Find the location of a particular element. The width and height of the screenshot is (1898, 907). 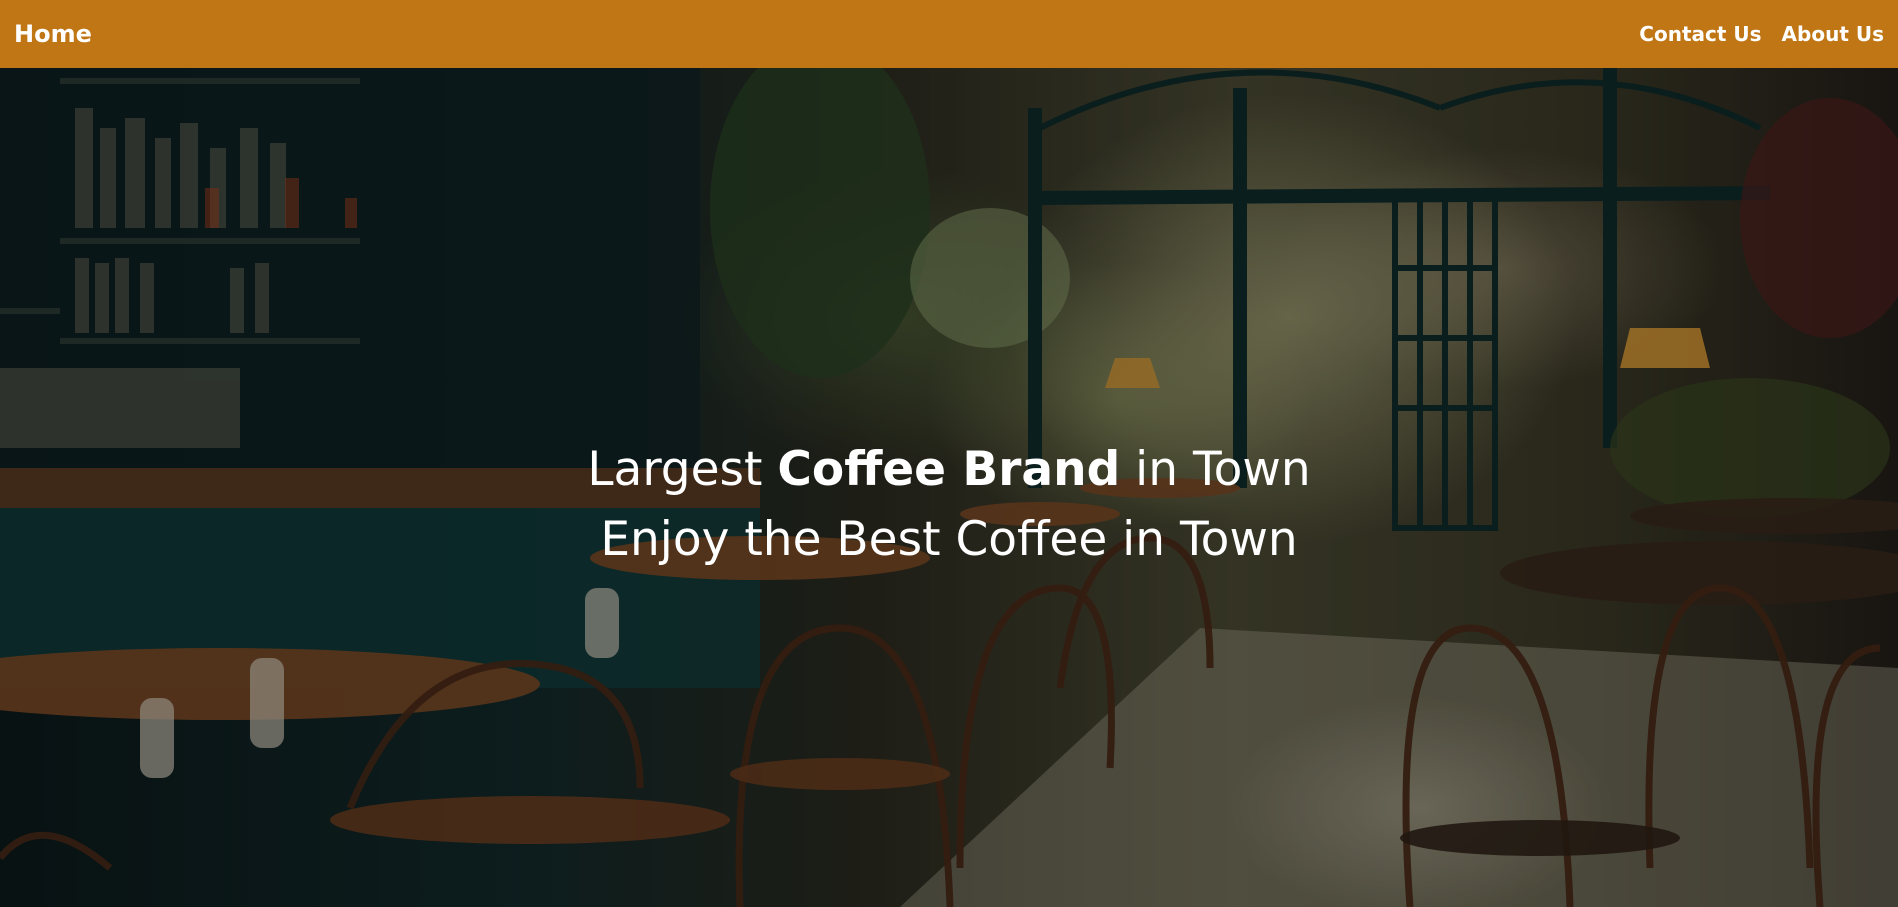

hero-title-brand: Coffee Brand is located at coordinates (949, 469).